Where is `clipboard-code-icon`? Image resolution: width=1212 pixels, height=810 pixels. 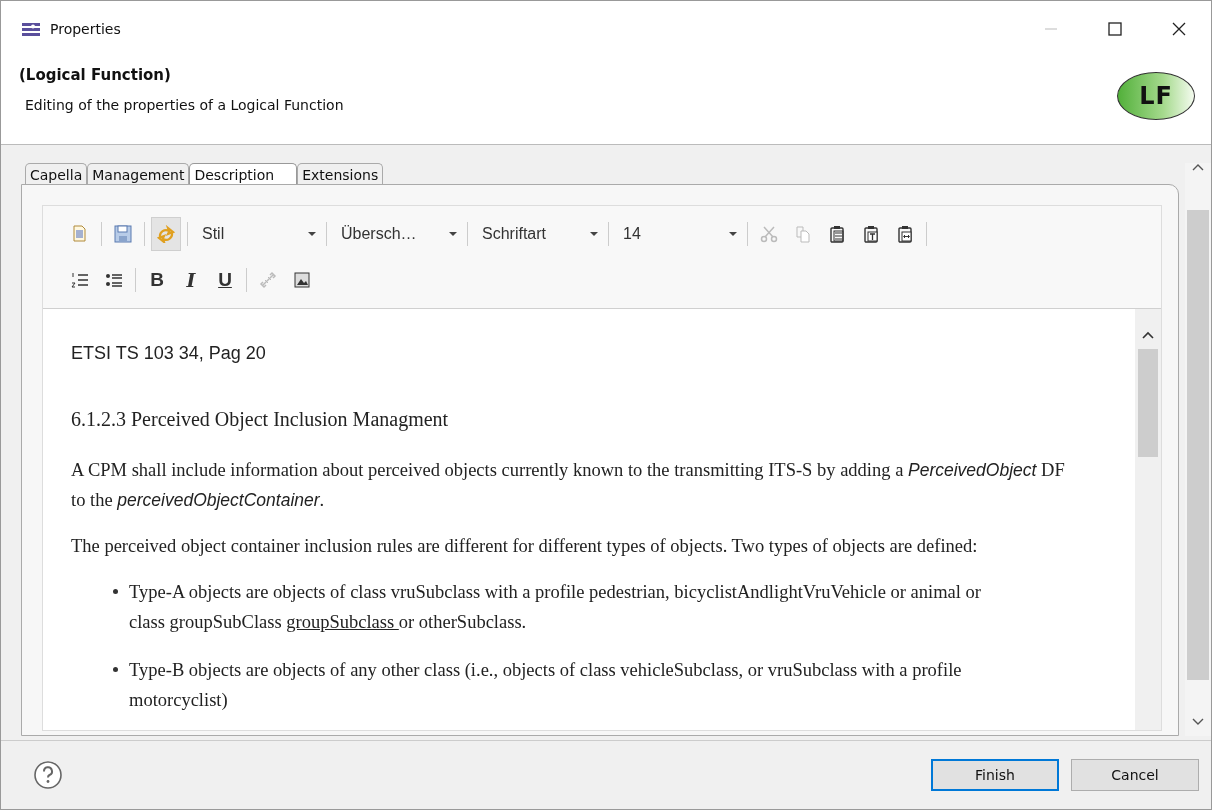 clipboard-code-icon is located at coordinates (905, 234).